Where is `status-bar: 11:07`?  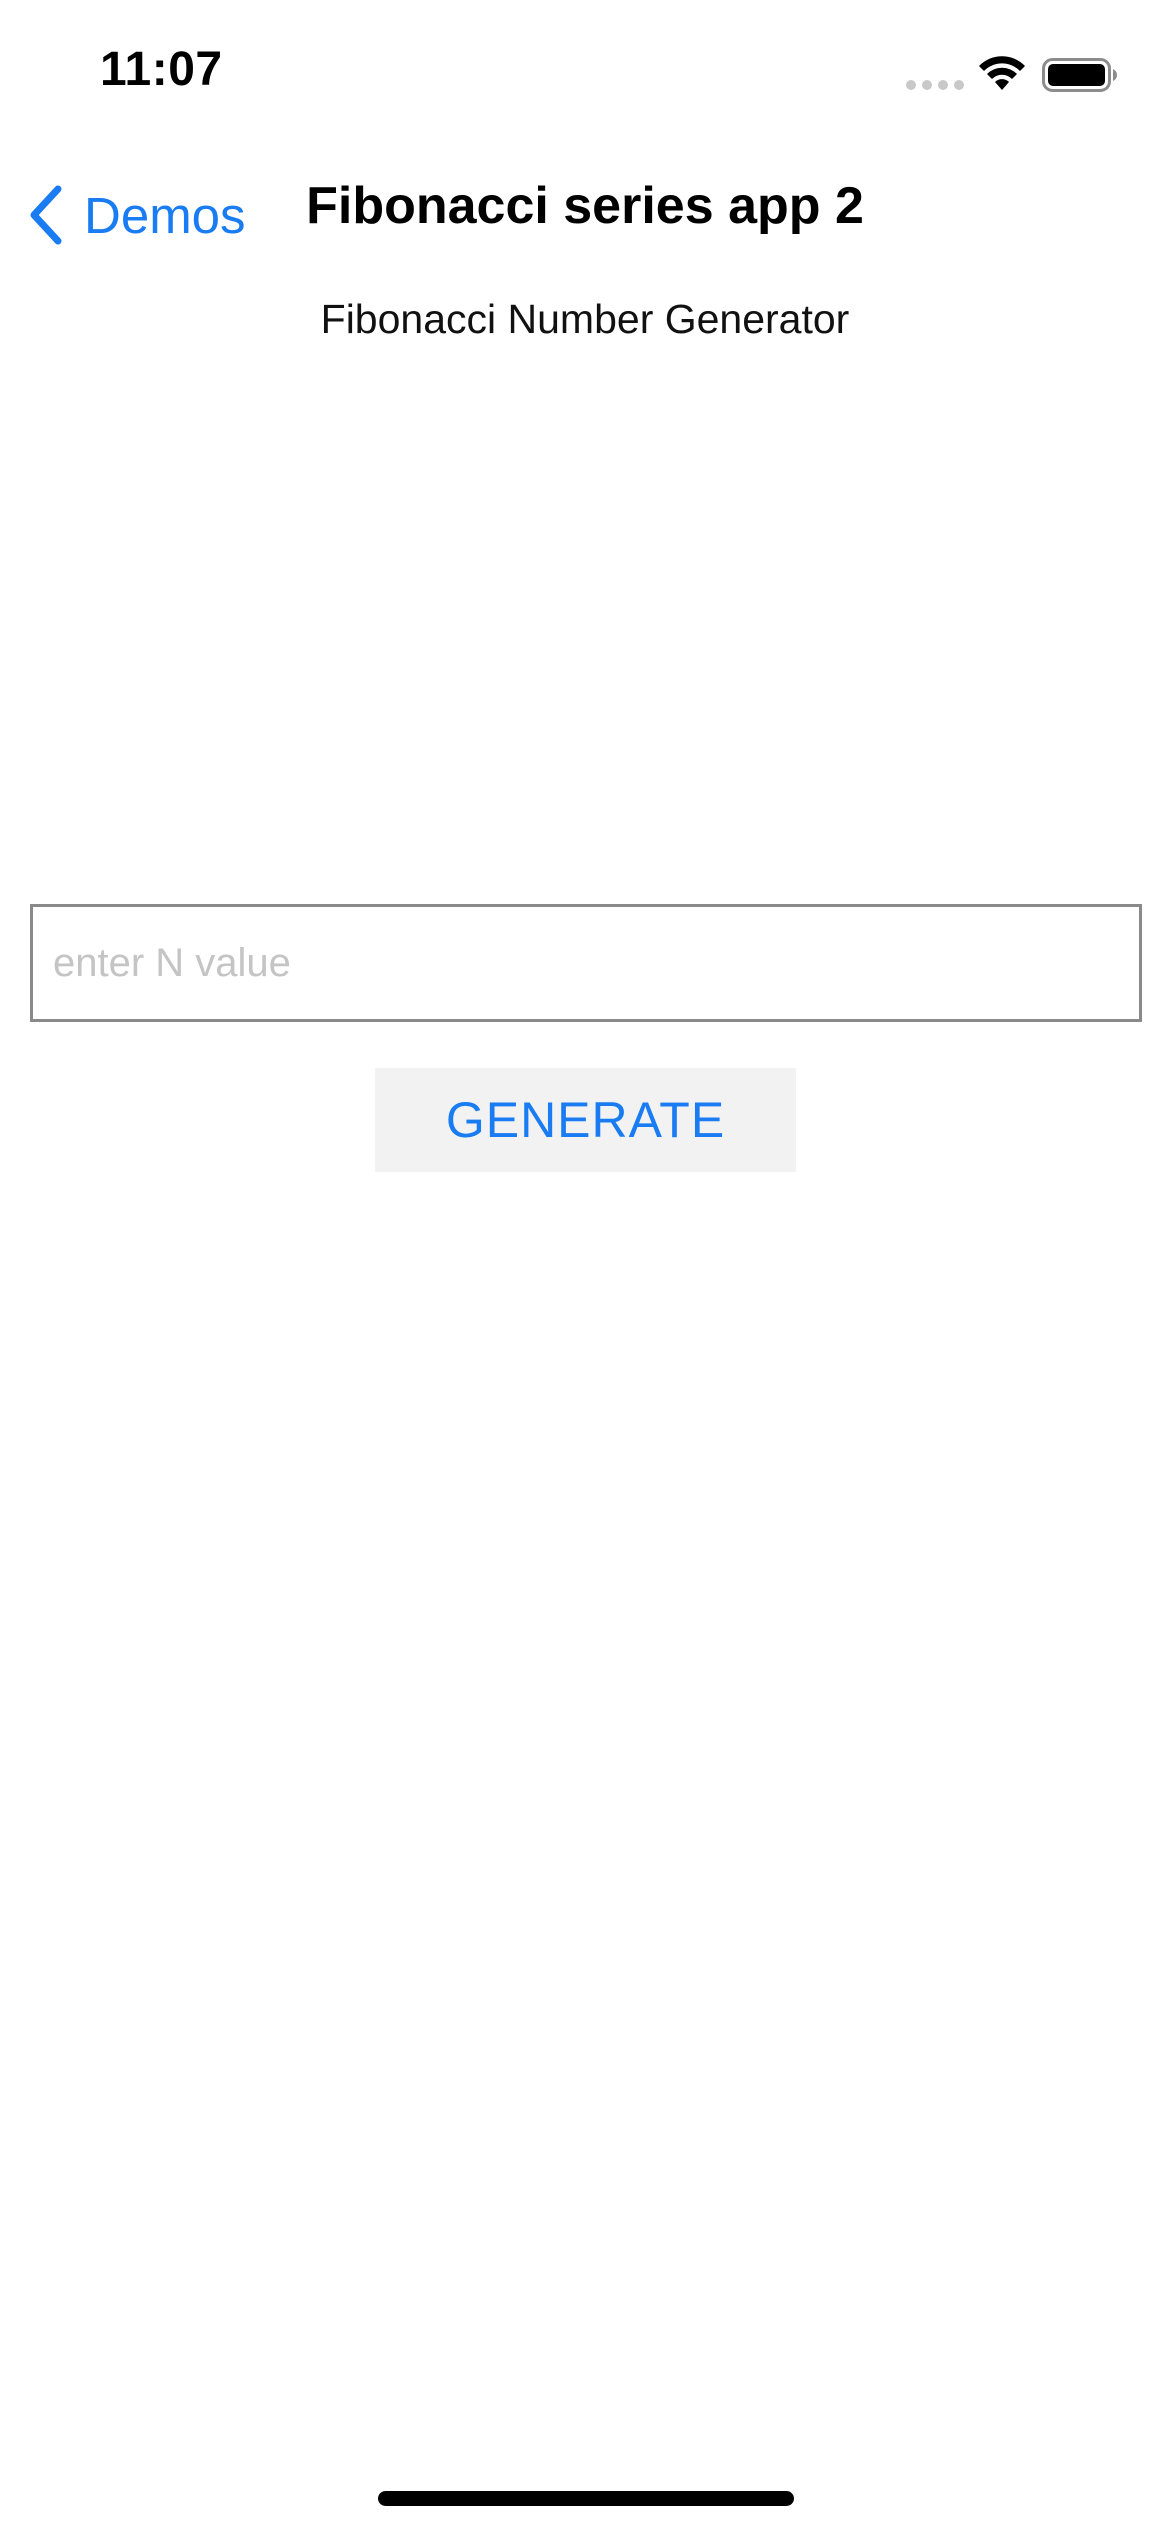
status-bar: 11:07 is located at coordinates (585, 70).